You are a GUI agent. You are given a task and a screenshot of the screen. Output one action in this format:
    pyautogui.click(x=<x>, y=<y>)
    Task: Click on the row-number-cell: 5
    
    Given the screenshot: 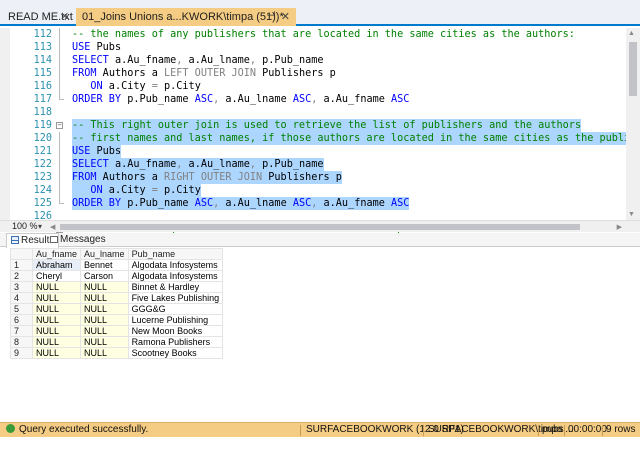 What is the action you would take?
    pyautogui.click(x=21, y=309)
    